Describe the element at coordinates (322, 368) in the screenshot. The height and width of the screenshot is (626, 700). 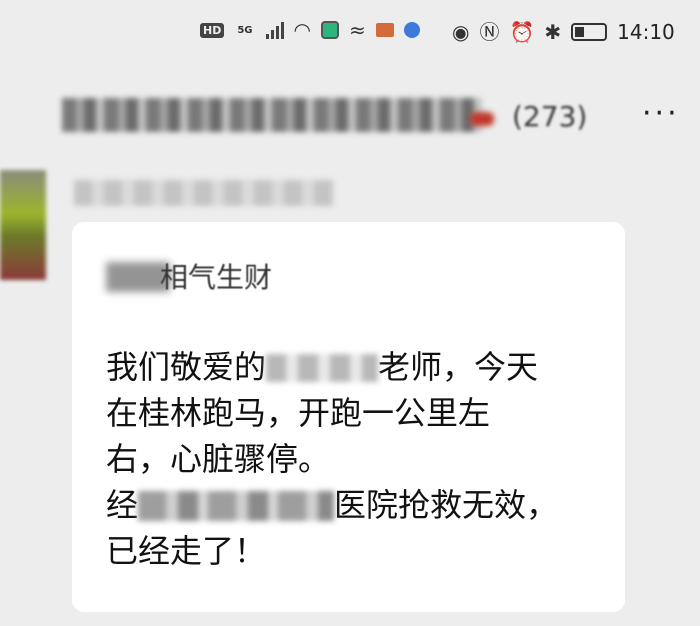
I see `name-redacted` at that location.